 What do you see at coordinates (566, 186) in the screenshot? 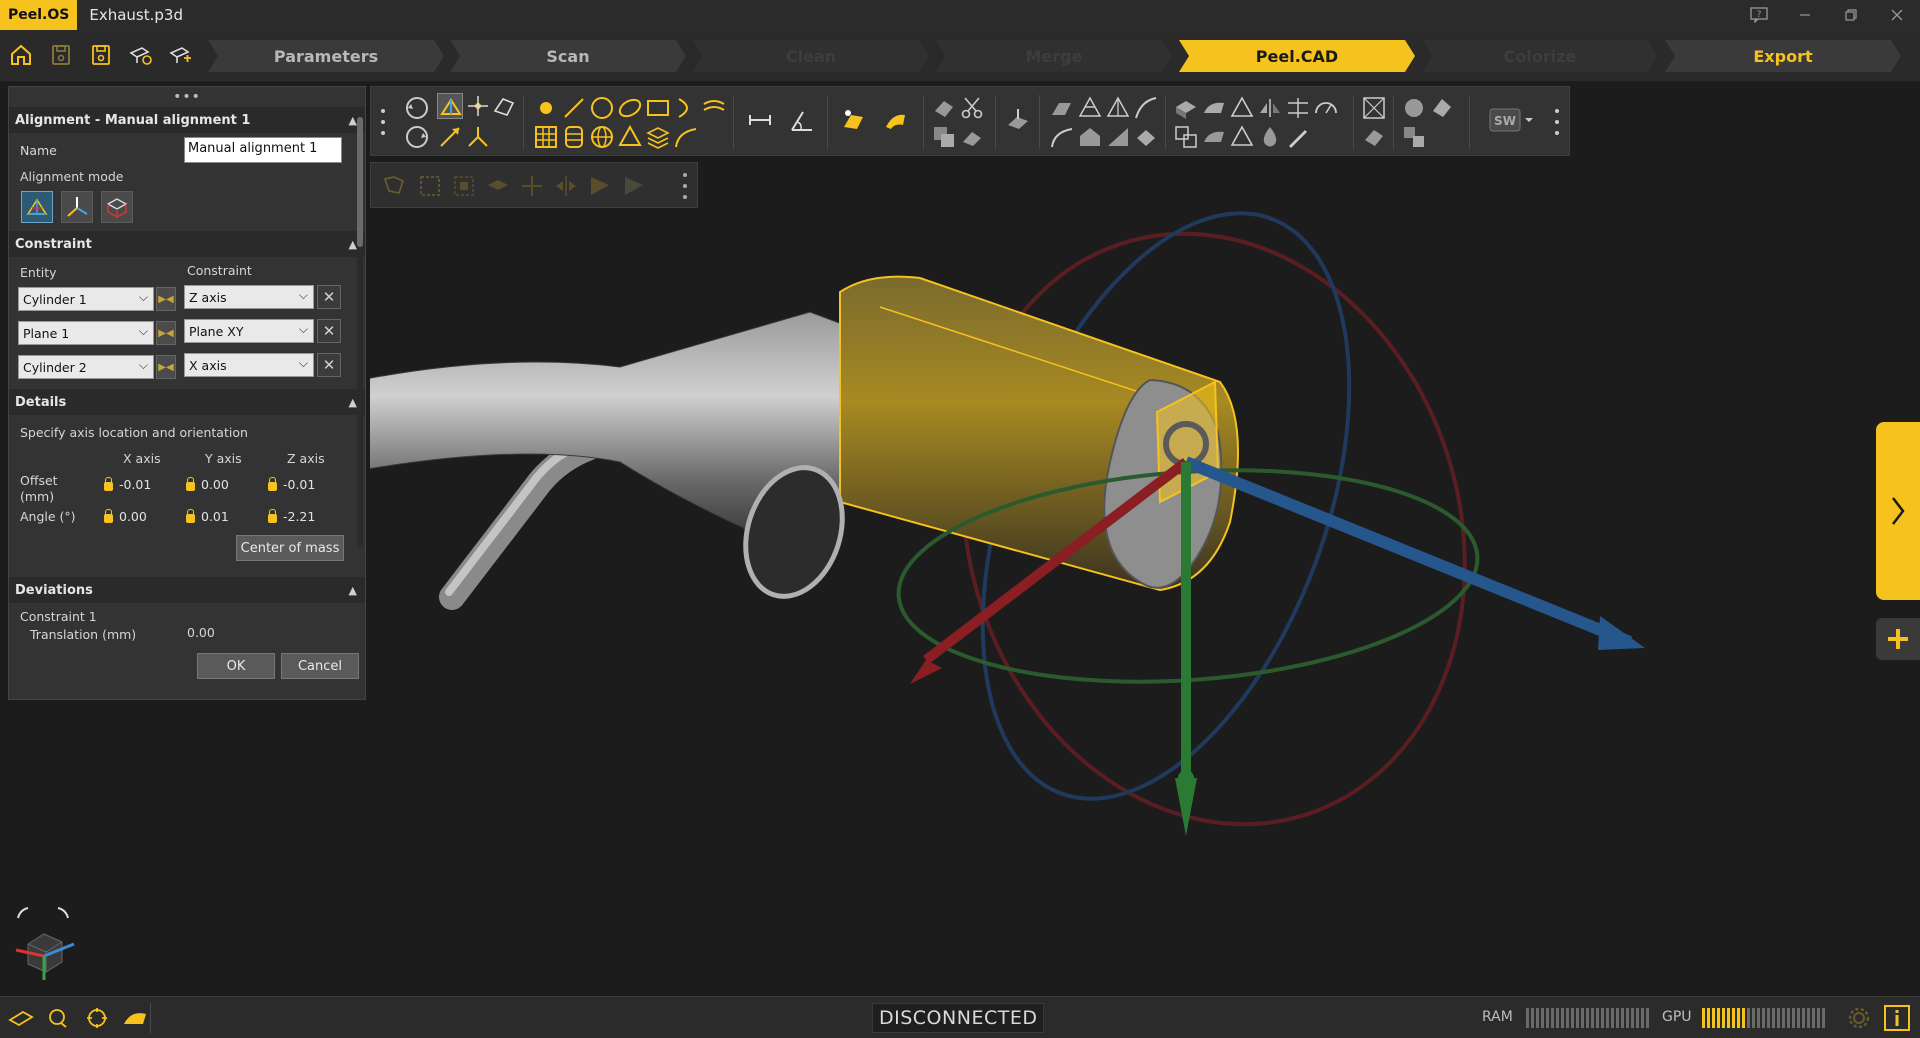
I see `select-mirror-icon` at bounding box center [566, 186].